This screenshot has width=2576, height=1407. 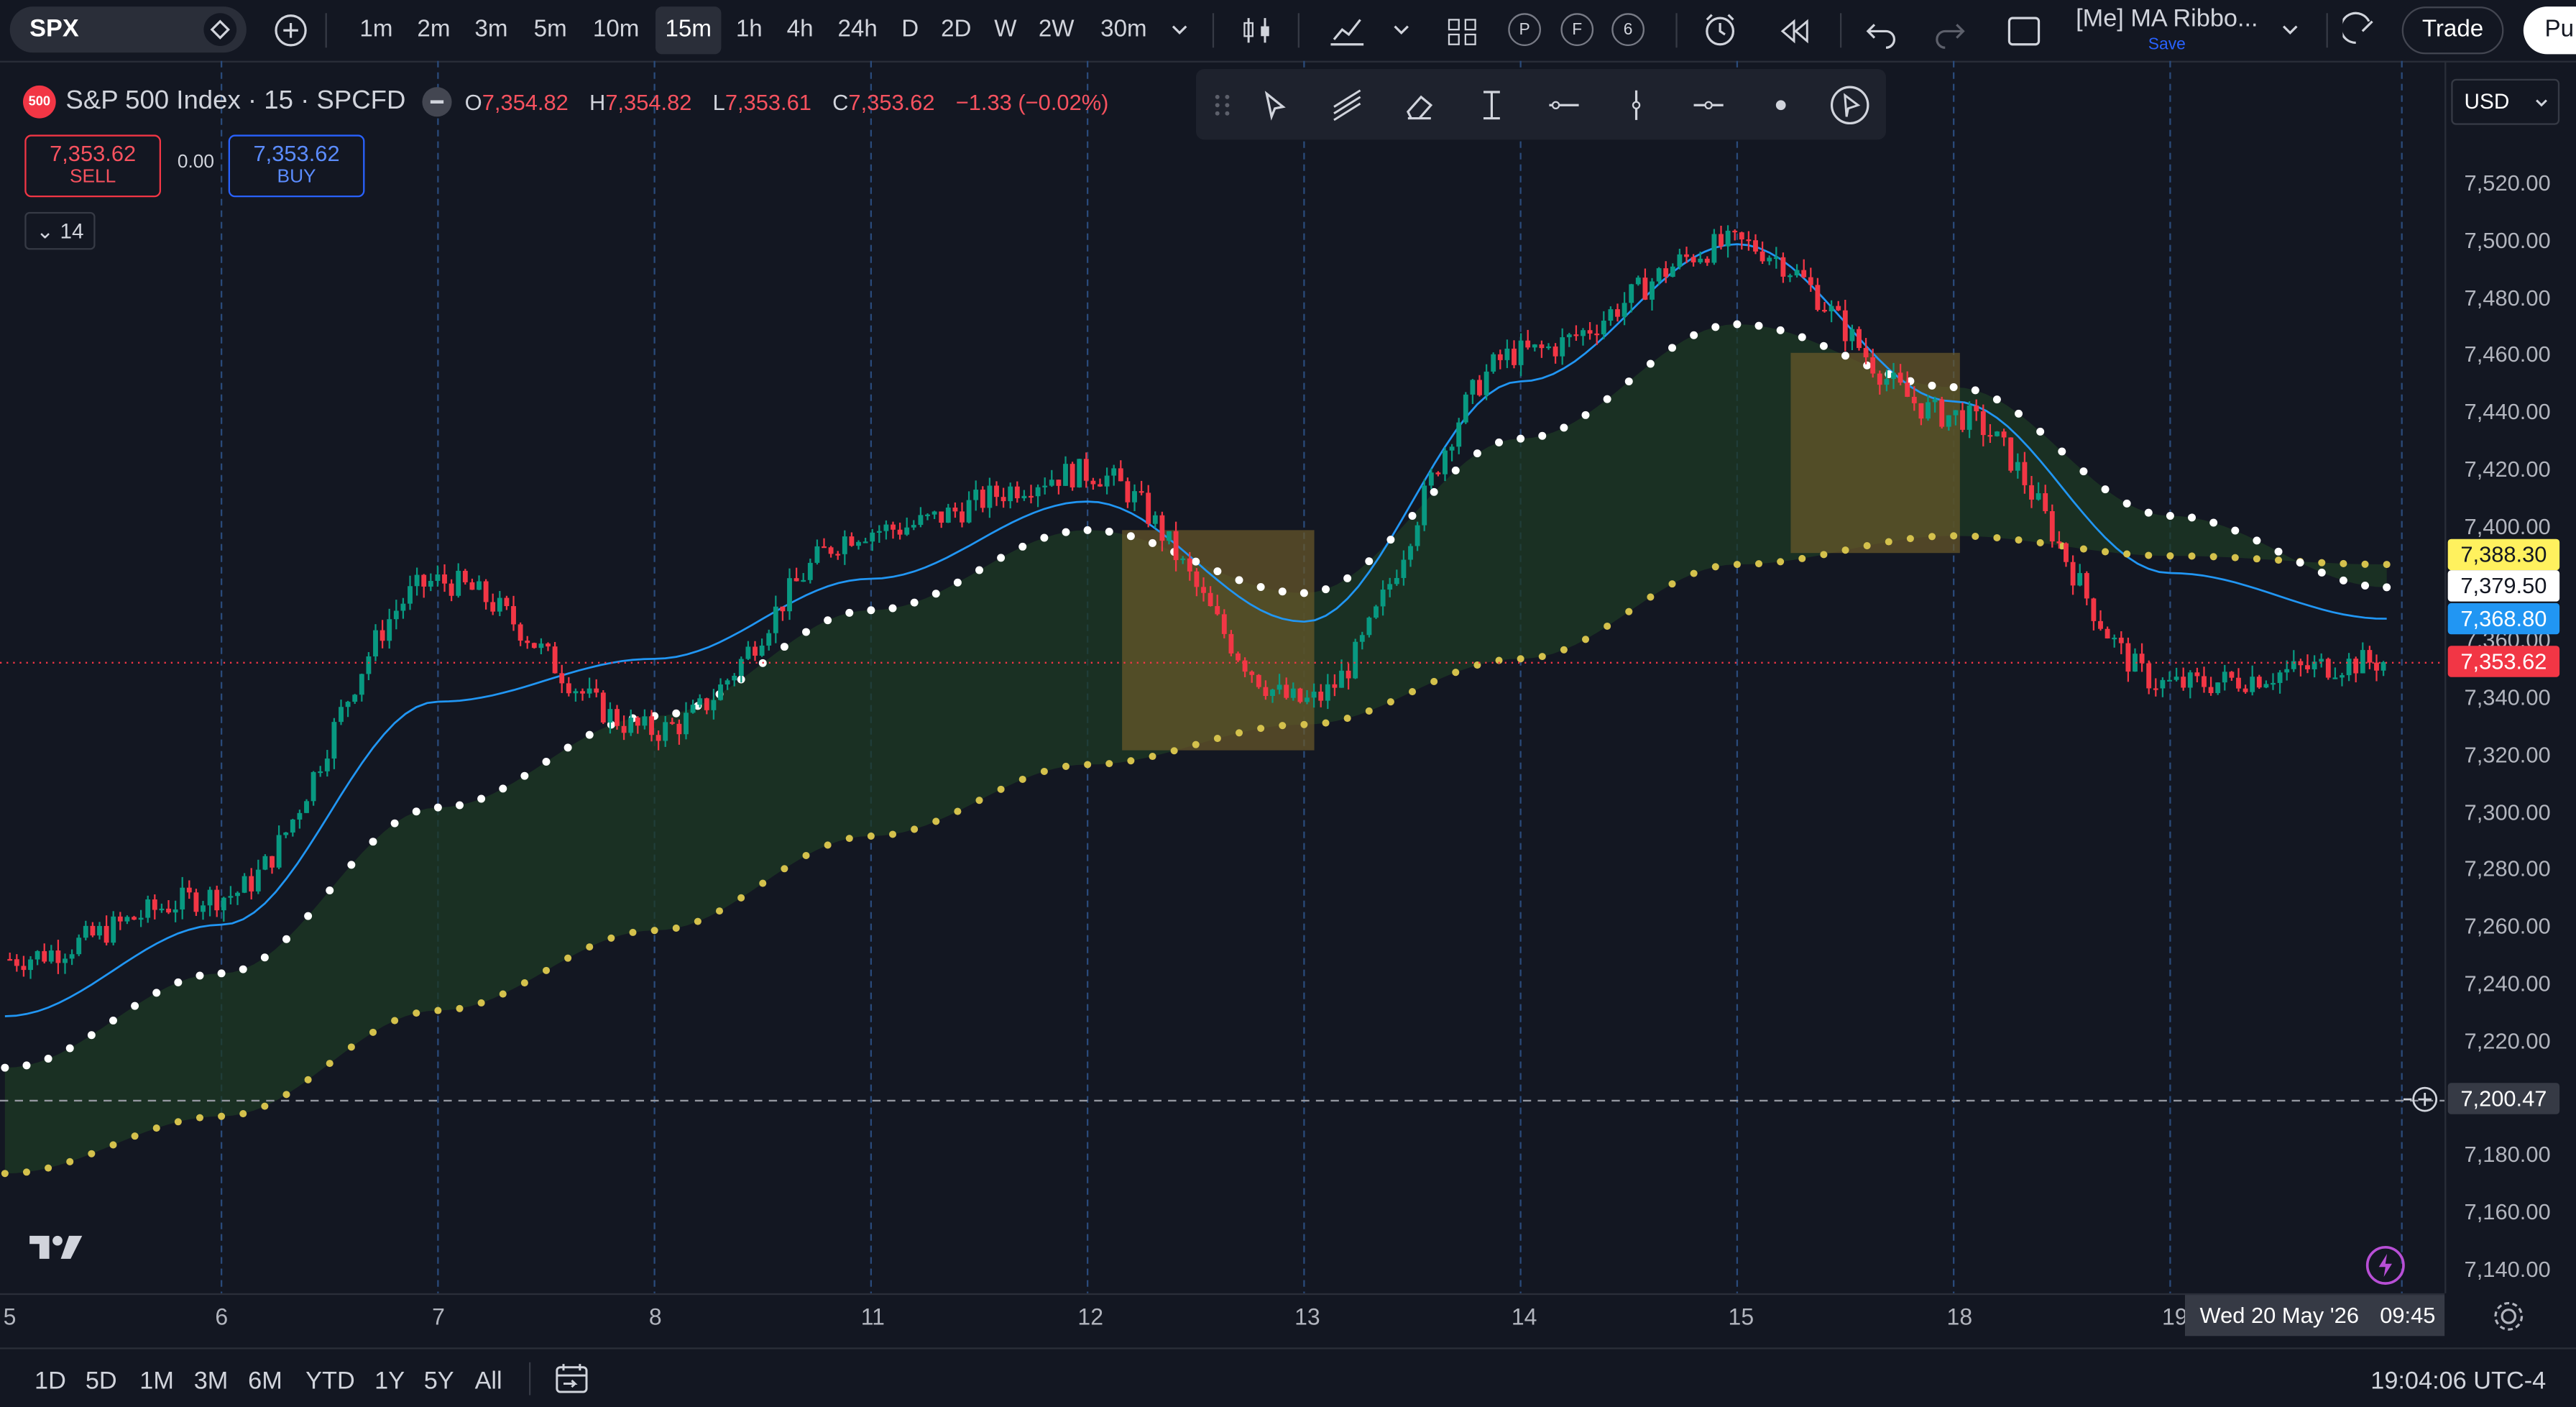 What do you see at coordinates (550, 30) in the screenshot?
I see `interval-5m: 5m` at bounding box center [550, 30].